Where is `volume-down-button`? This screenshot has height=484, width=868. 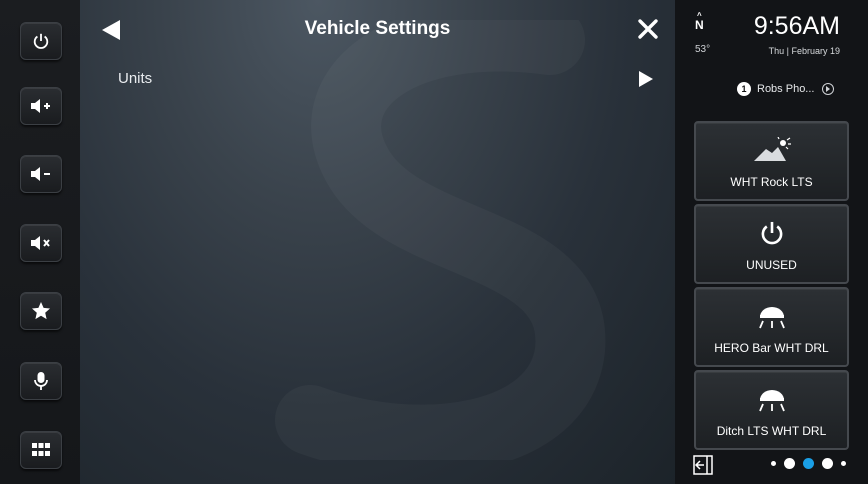
volume-down-button is located at coordinates (41, 174).